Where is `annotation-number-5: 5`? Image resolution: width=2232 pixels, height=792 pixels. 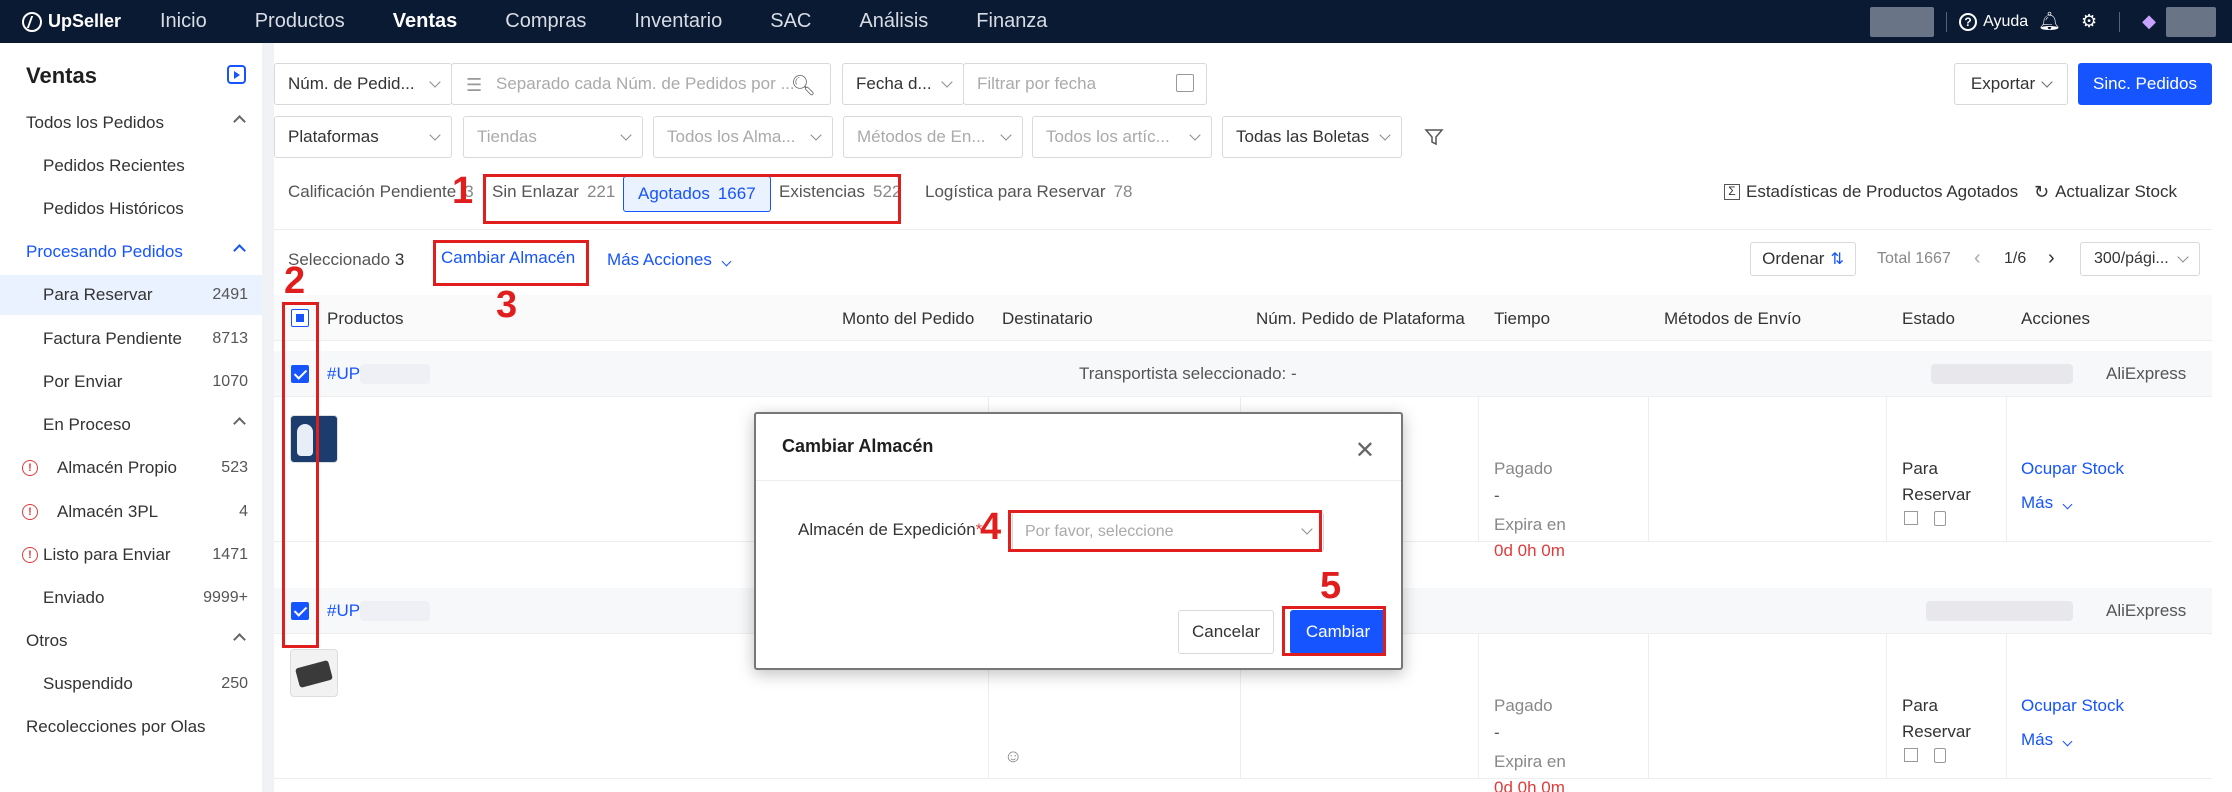 annotation-number-5: 5 is located at coordinates (1331, 586).